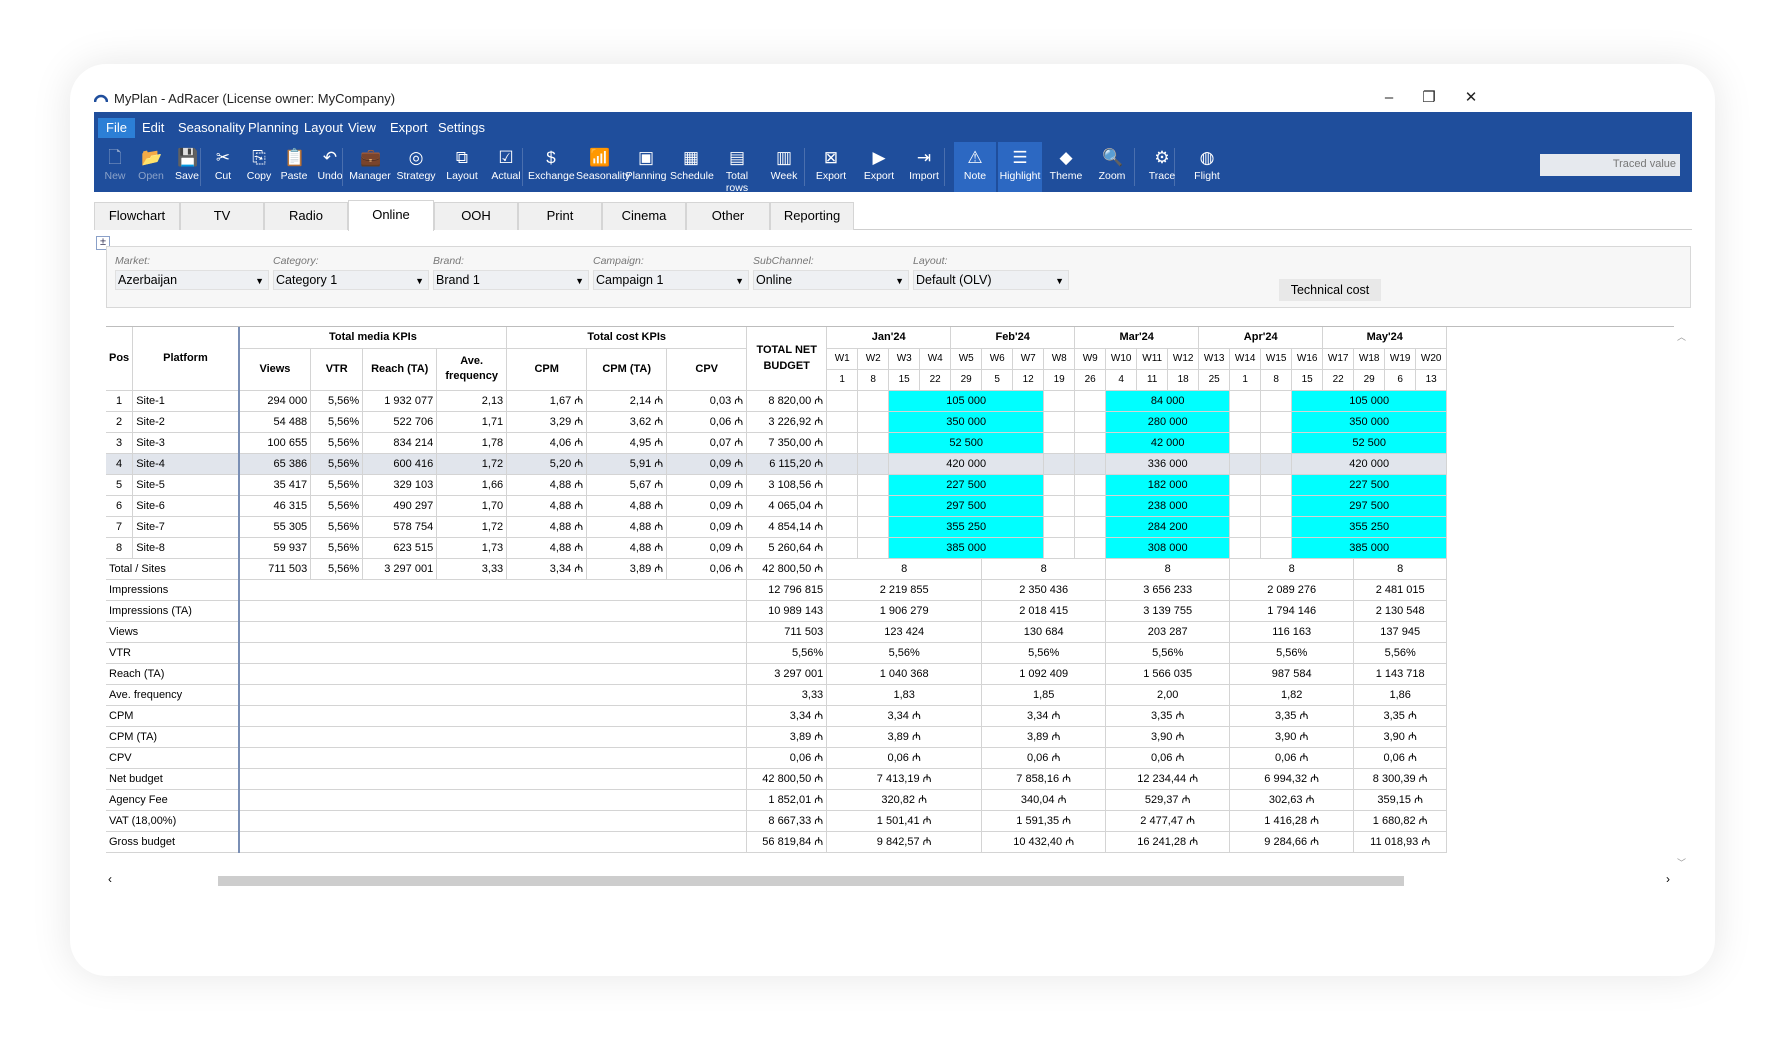 The image size is (1780, 1040). What do you see at coordinates (274, 548) in the screenshot?
I see `row-views: 59 937` at bounding box center [274, 548].